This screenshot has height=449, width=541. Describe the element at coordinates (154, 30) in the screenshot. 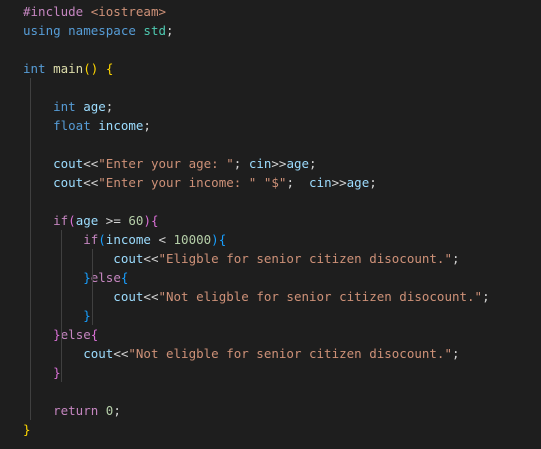

I see `code-token: std` at that location.